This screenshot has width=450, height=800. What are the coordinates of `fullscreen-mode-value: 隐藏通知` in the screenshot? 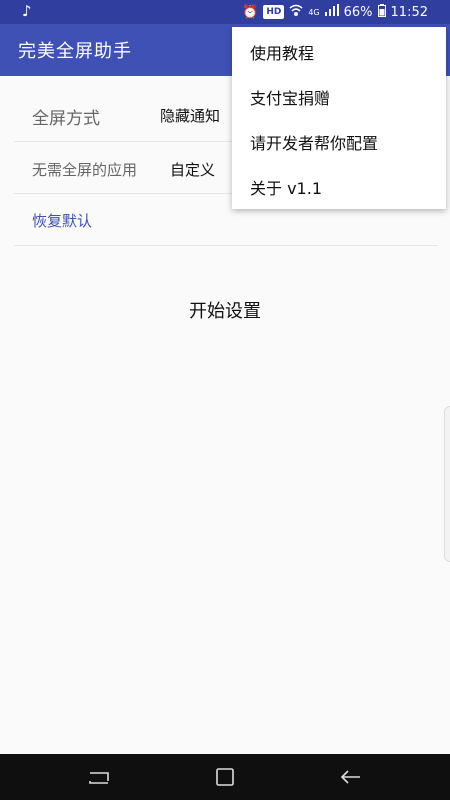 It's located at (190, 116).